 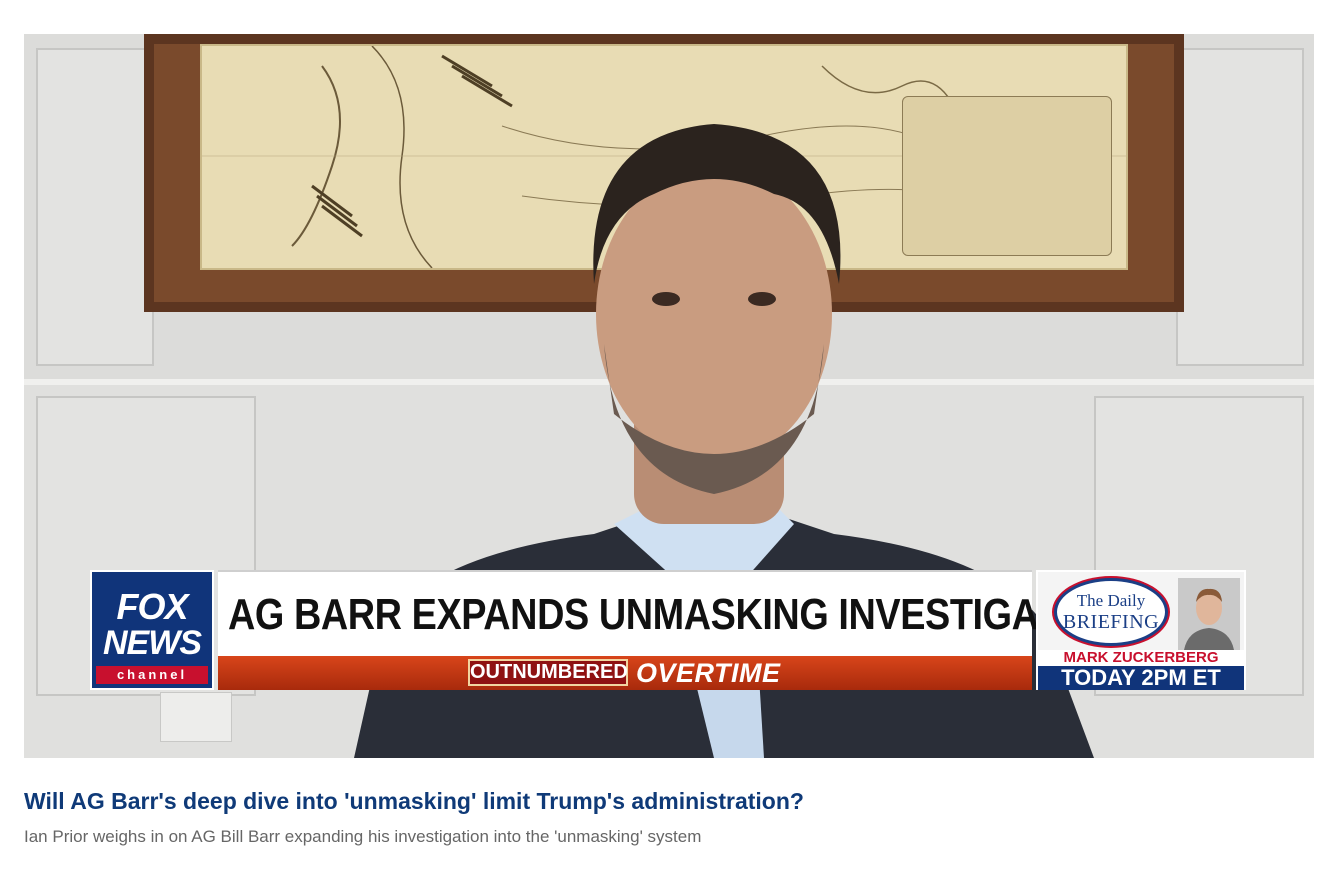 I want to click on show-bar: OUTNUMBERED OVERTIME, so click(x=625, y=673).